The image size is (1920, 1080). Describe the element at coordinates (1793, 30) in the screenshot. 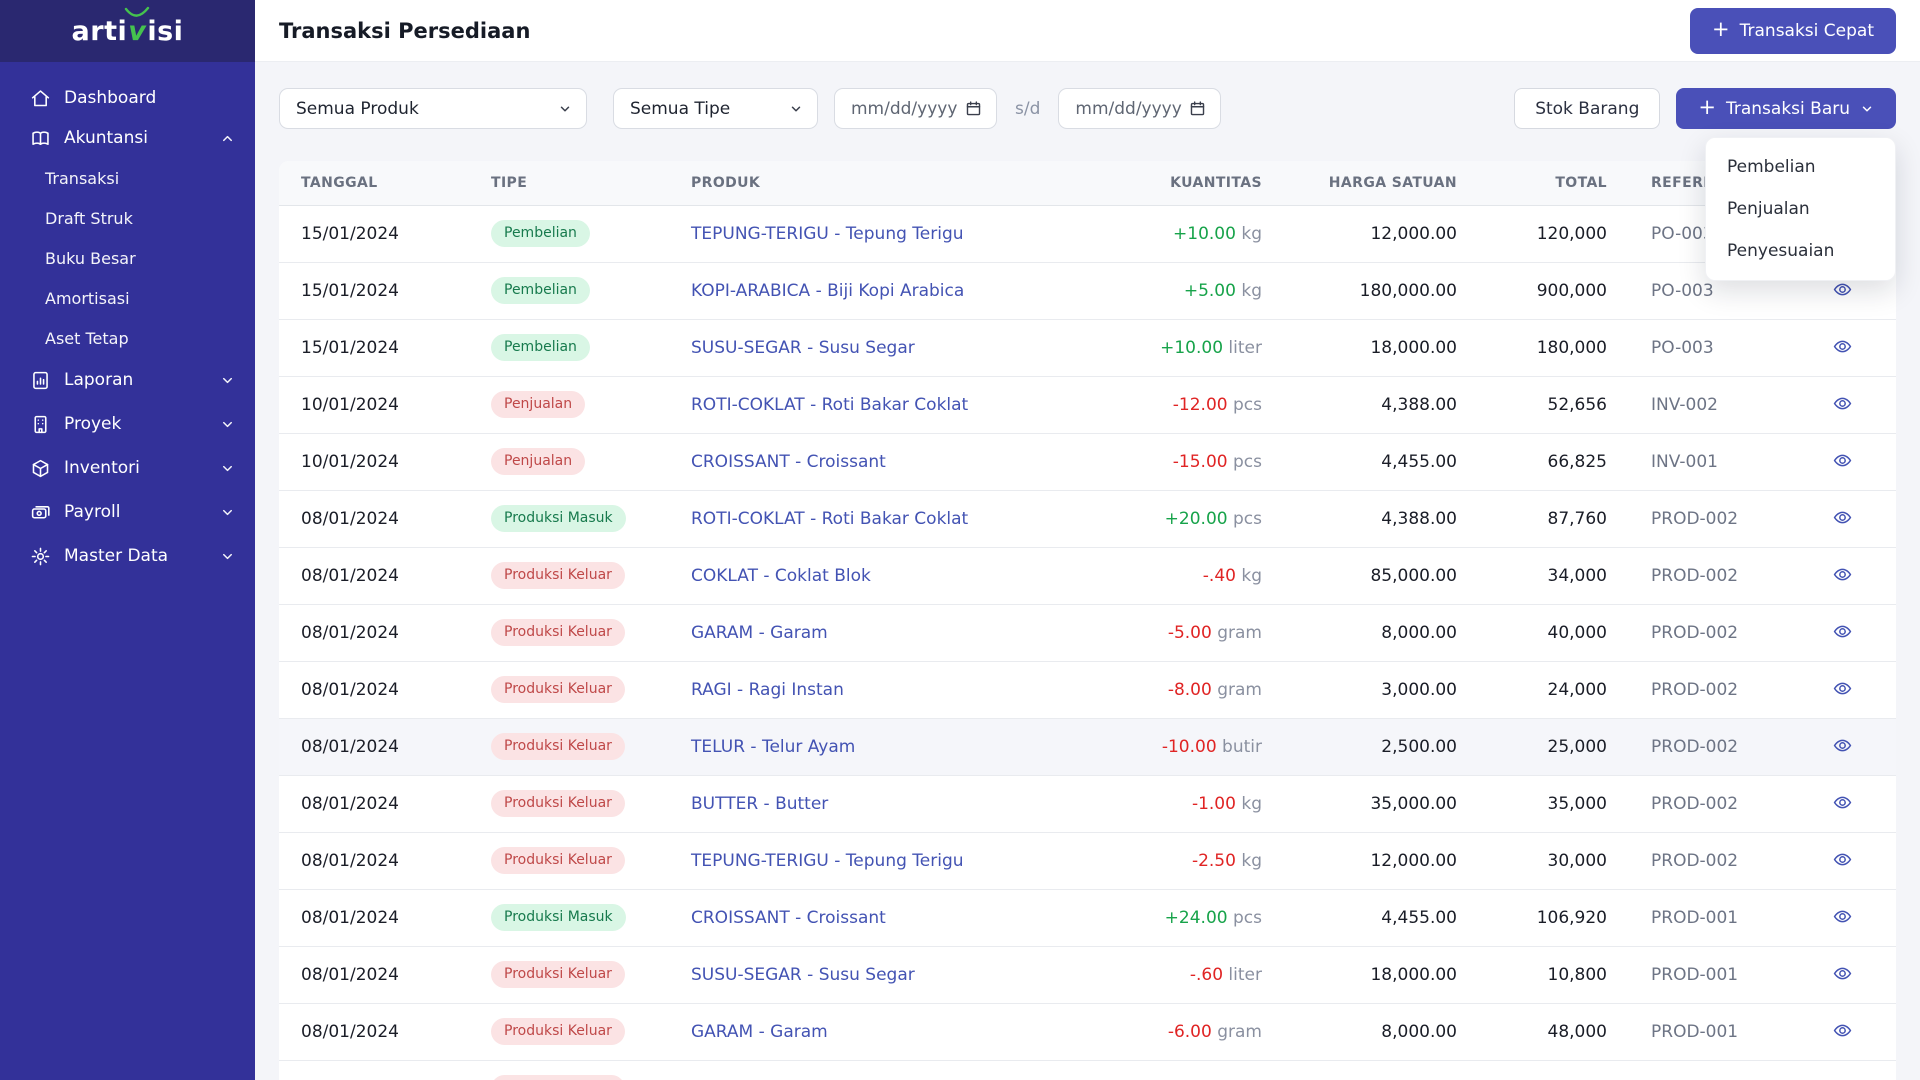

I see `quick-transaction-button: + Transaksi Cepat` at that location.